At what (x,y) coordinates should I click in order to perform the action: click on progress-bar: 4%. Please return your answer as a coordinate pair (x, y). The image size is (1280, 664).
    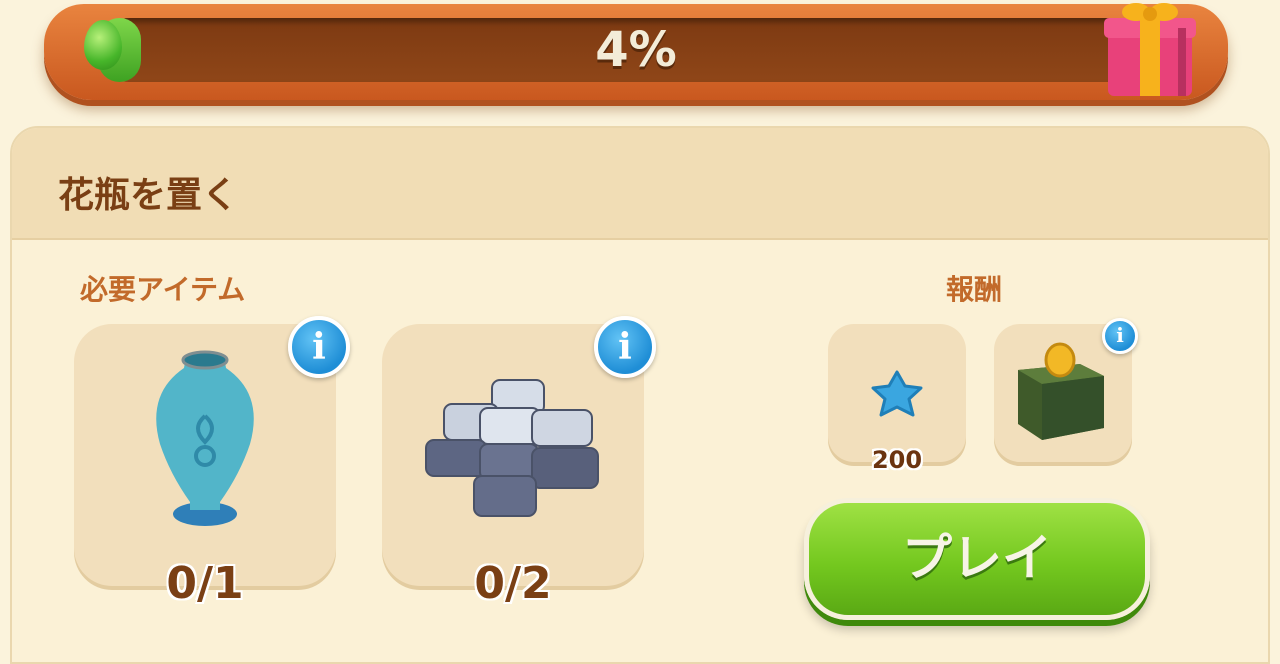
    Looking at the image, I should click on (636, 52).